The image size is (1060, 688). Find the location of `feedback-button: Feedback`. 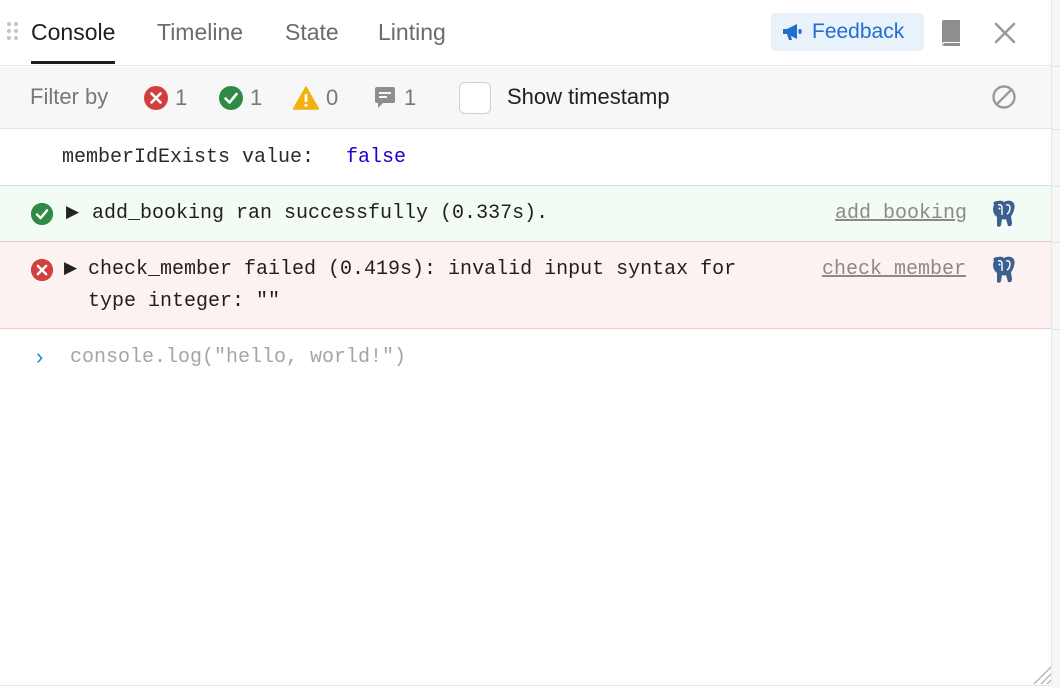

feedback-button: Feedback is located at coordinates (847, 32).